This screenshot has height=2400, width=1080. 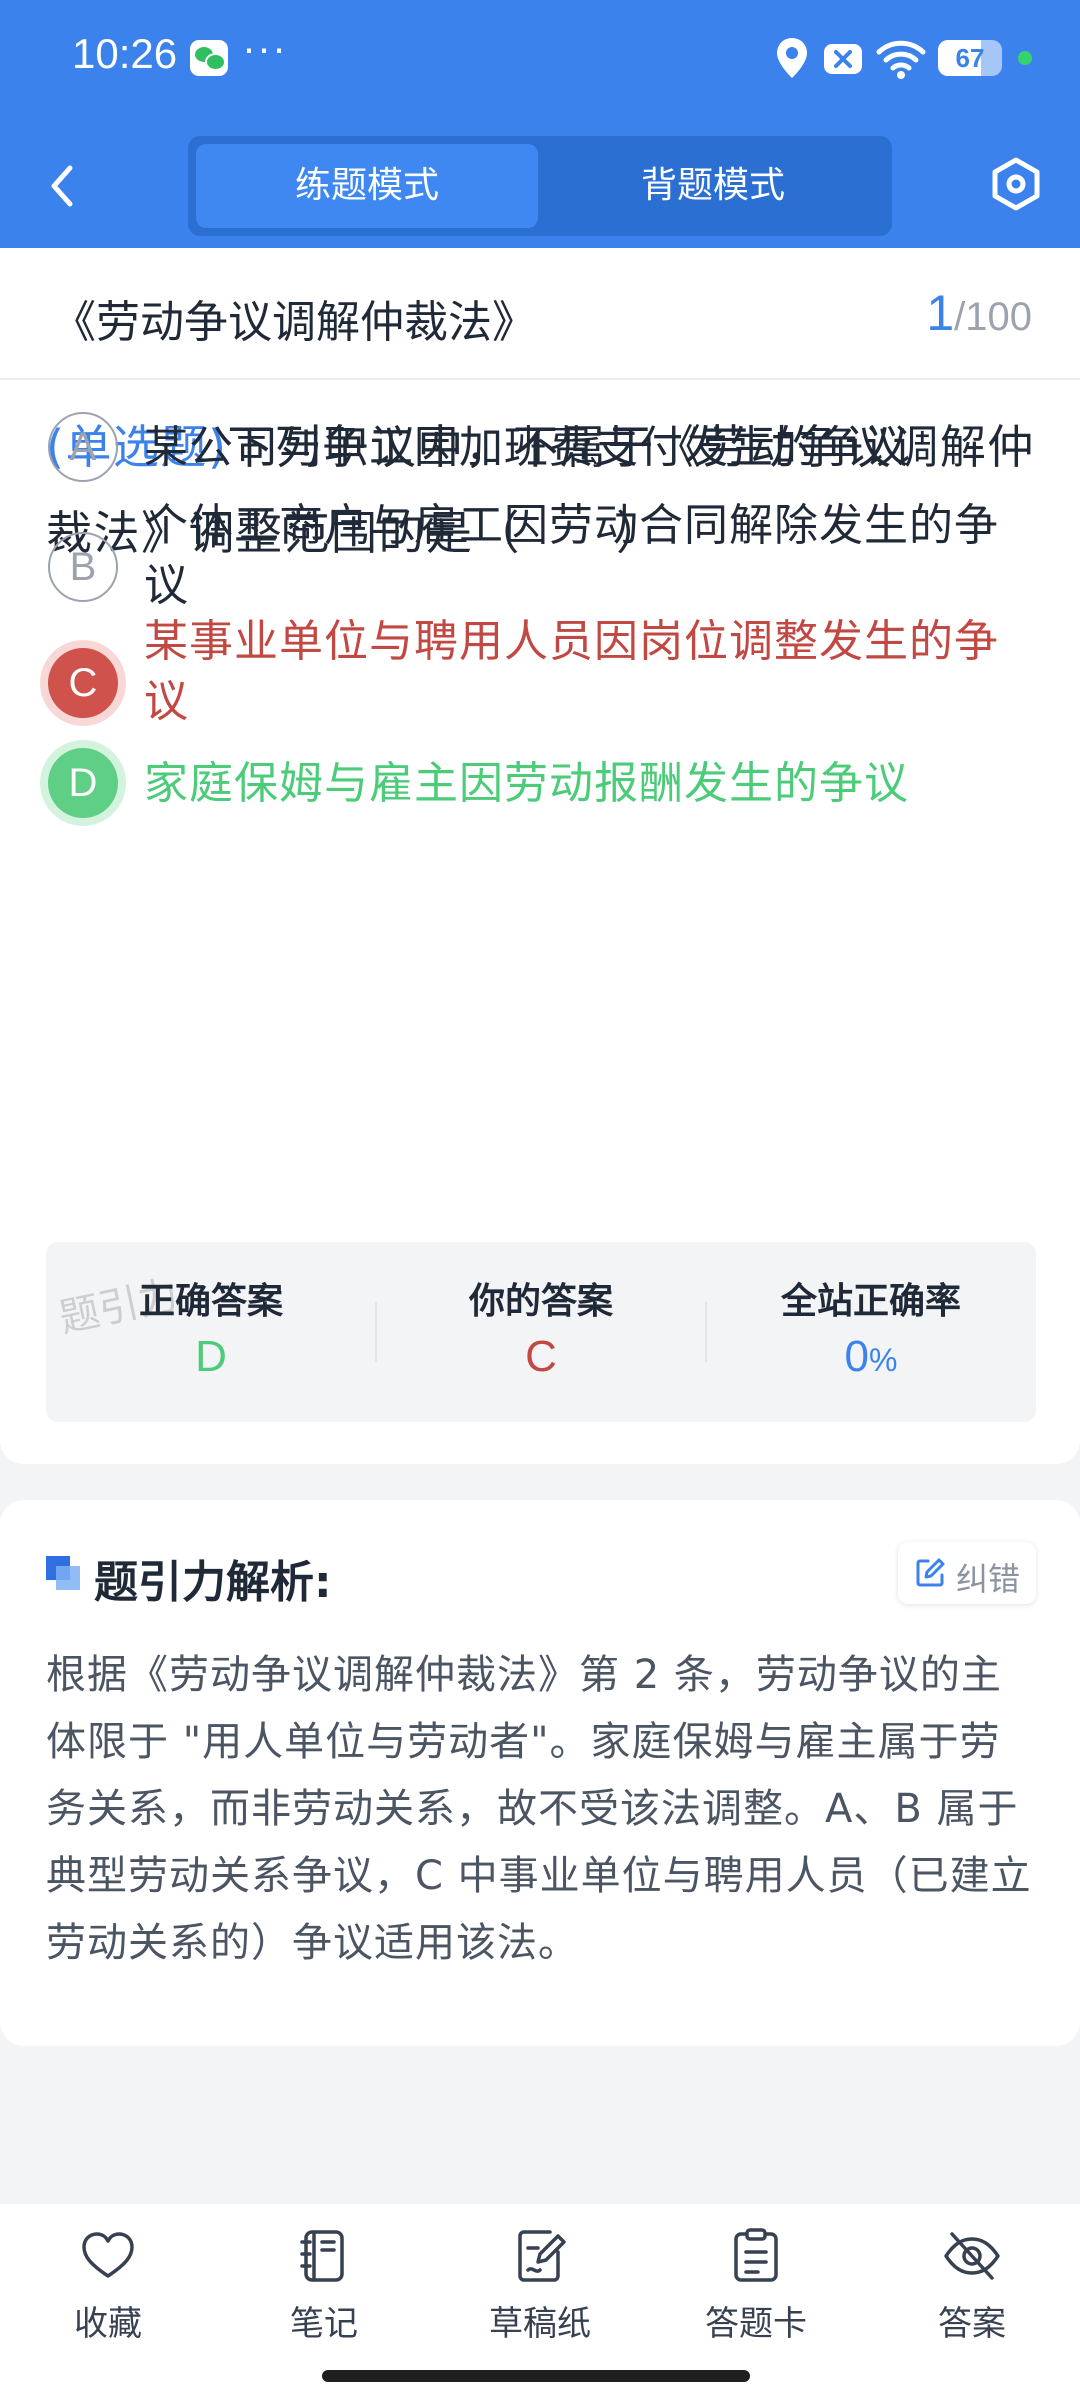 I want to click on correct-answer: 正确答案 D, so click(x=211, y=1332).